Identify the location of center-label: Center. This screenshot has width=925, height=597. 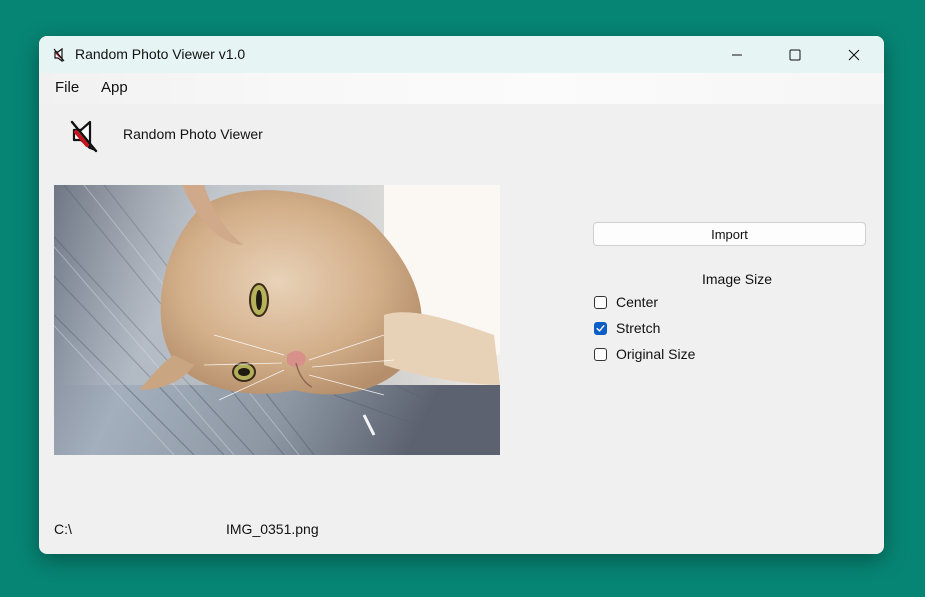
(637, 302).